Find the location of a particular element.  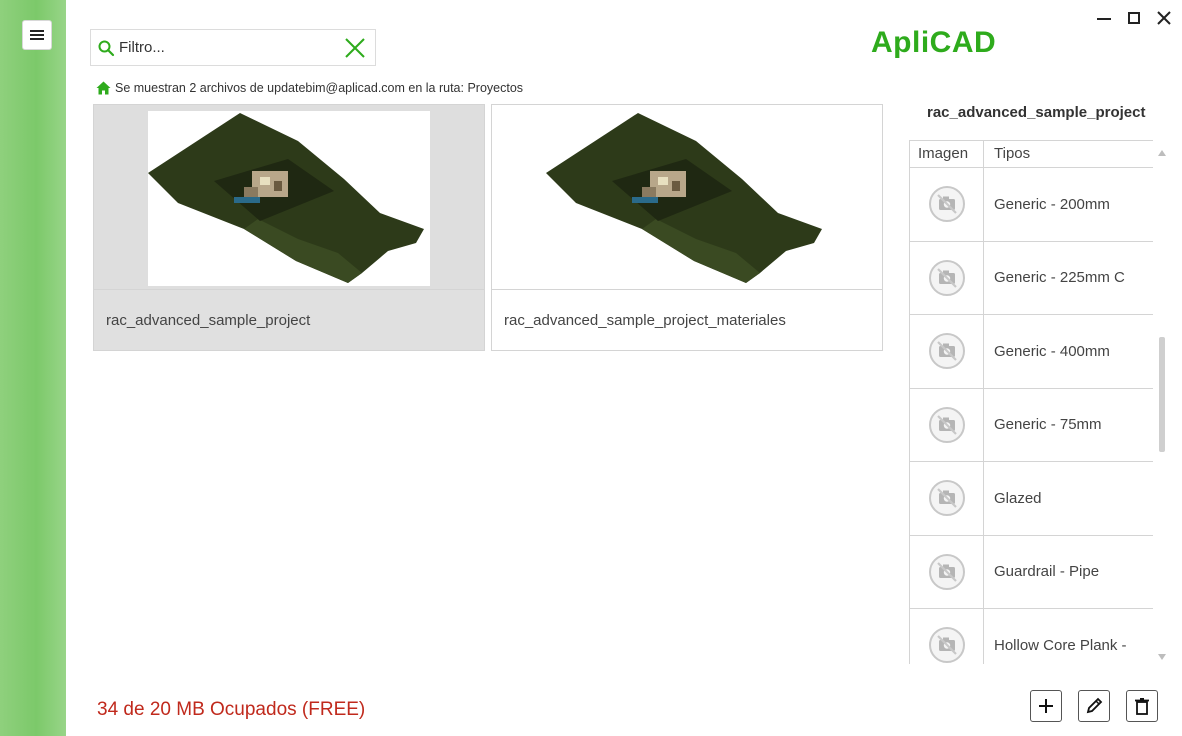

home-icon is located at coordinates (103, 88).